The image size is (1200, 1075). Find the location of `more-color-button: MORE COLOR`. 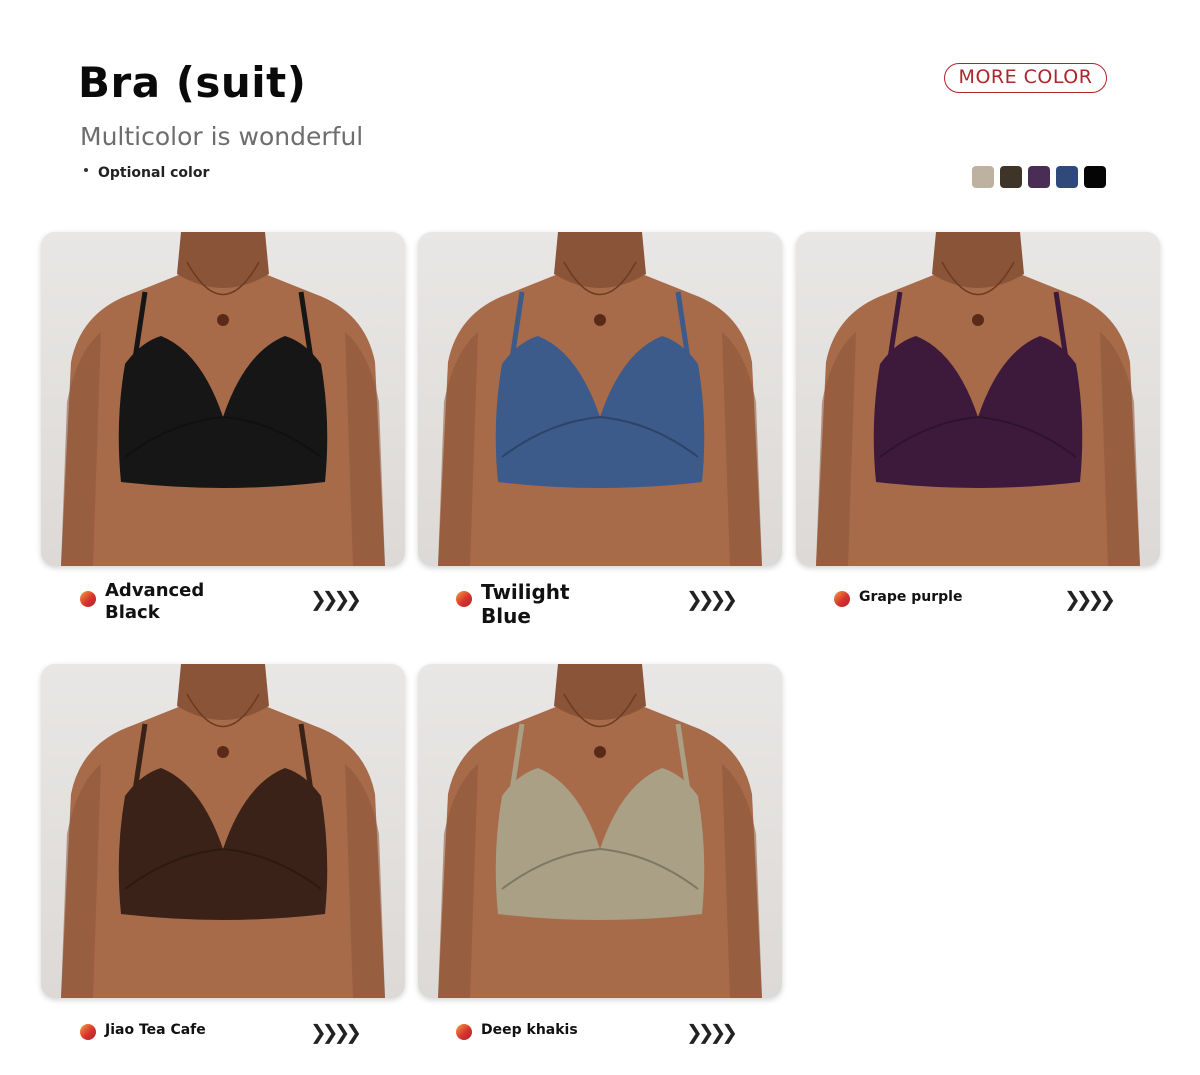

more-color-button: MORE COLOR is located at coordinates (1025, 78).